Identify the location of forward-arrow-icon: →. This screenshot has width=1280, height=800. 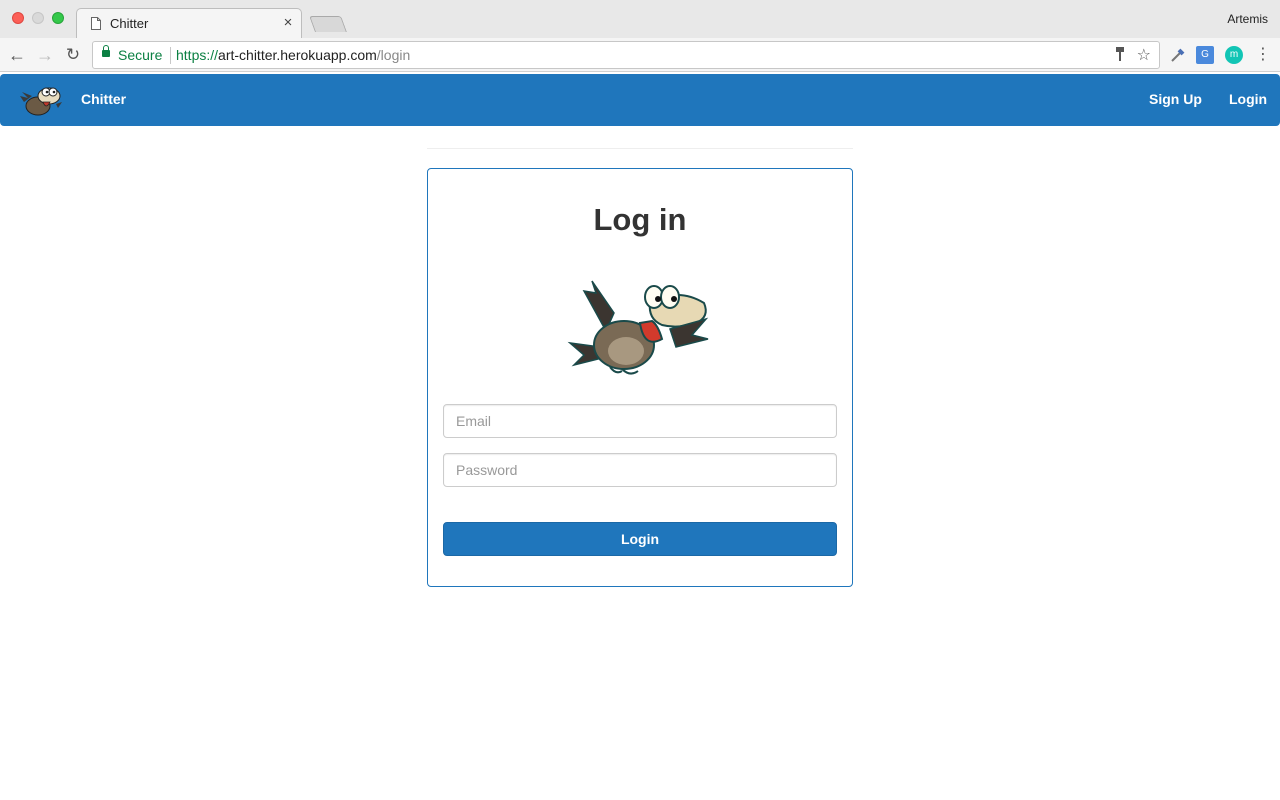
(45, 55).